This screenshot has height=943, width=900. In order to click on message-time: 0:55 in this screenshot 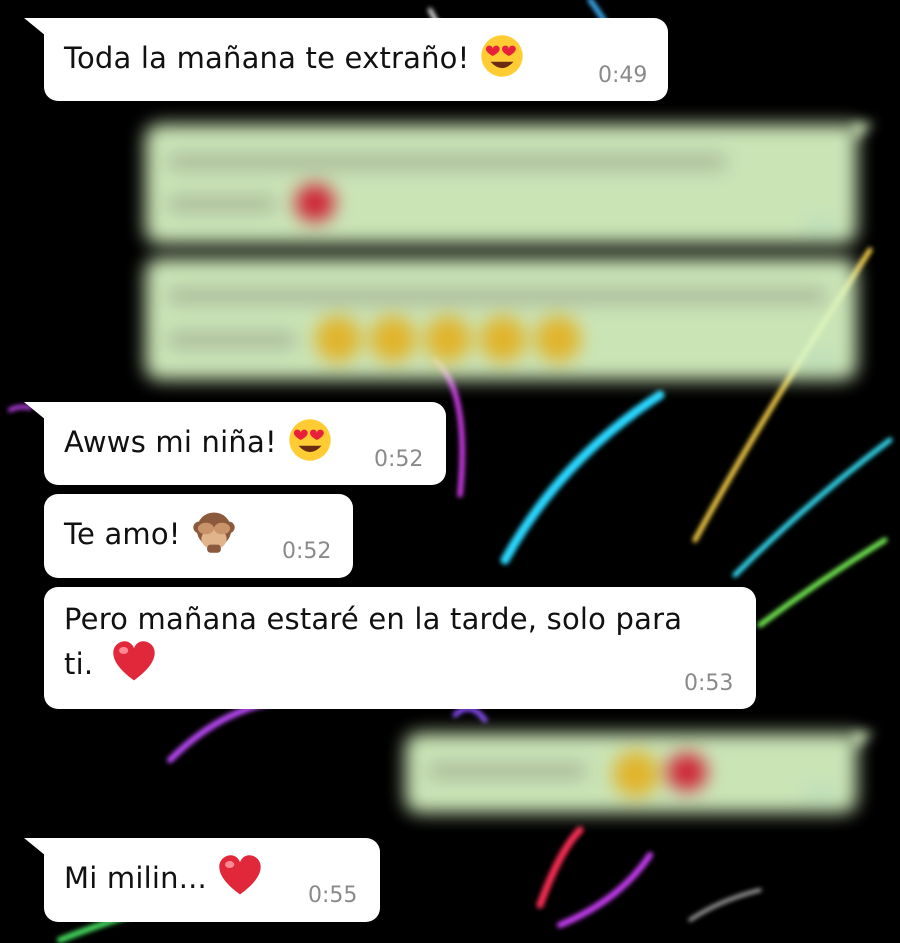, I will do `click(333, 895)`.